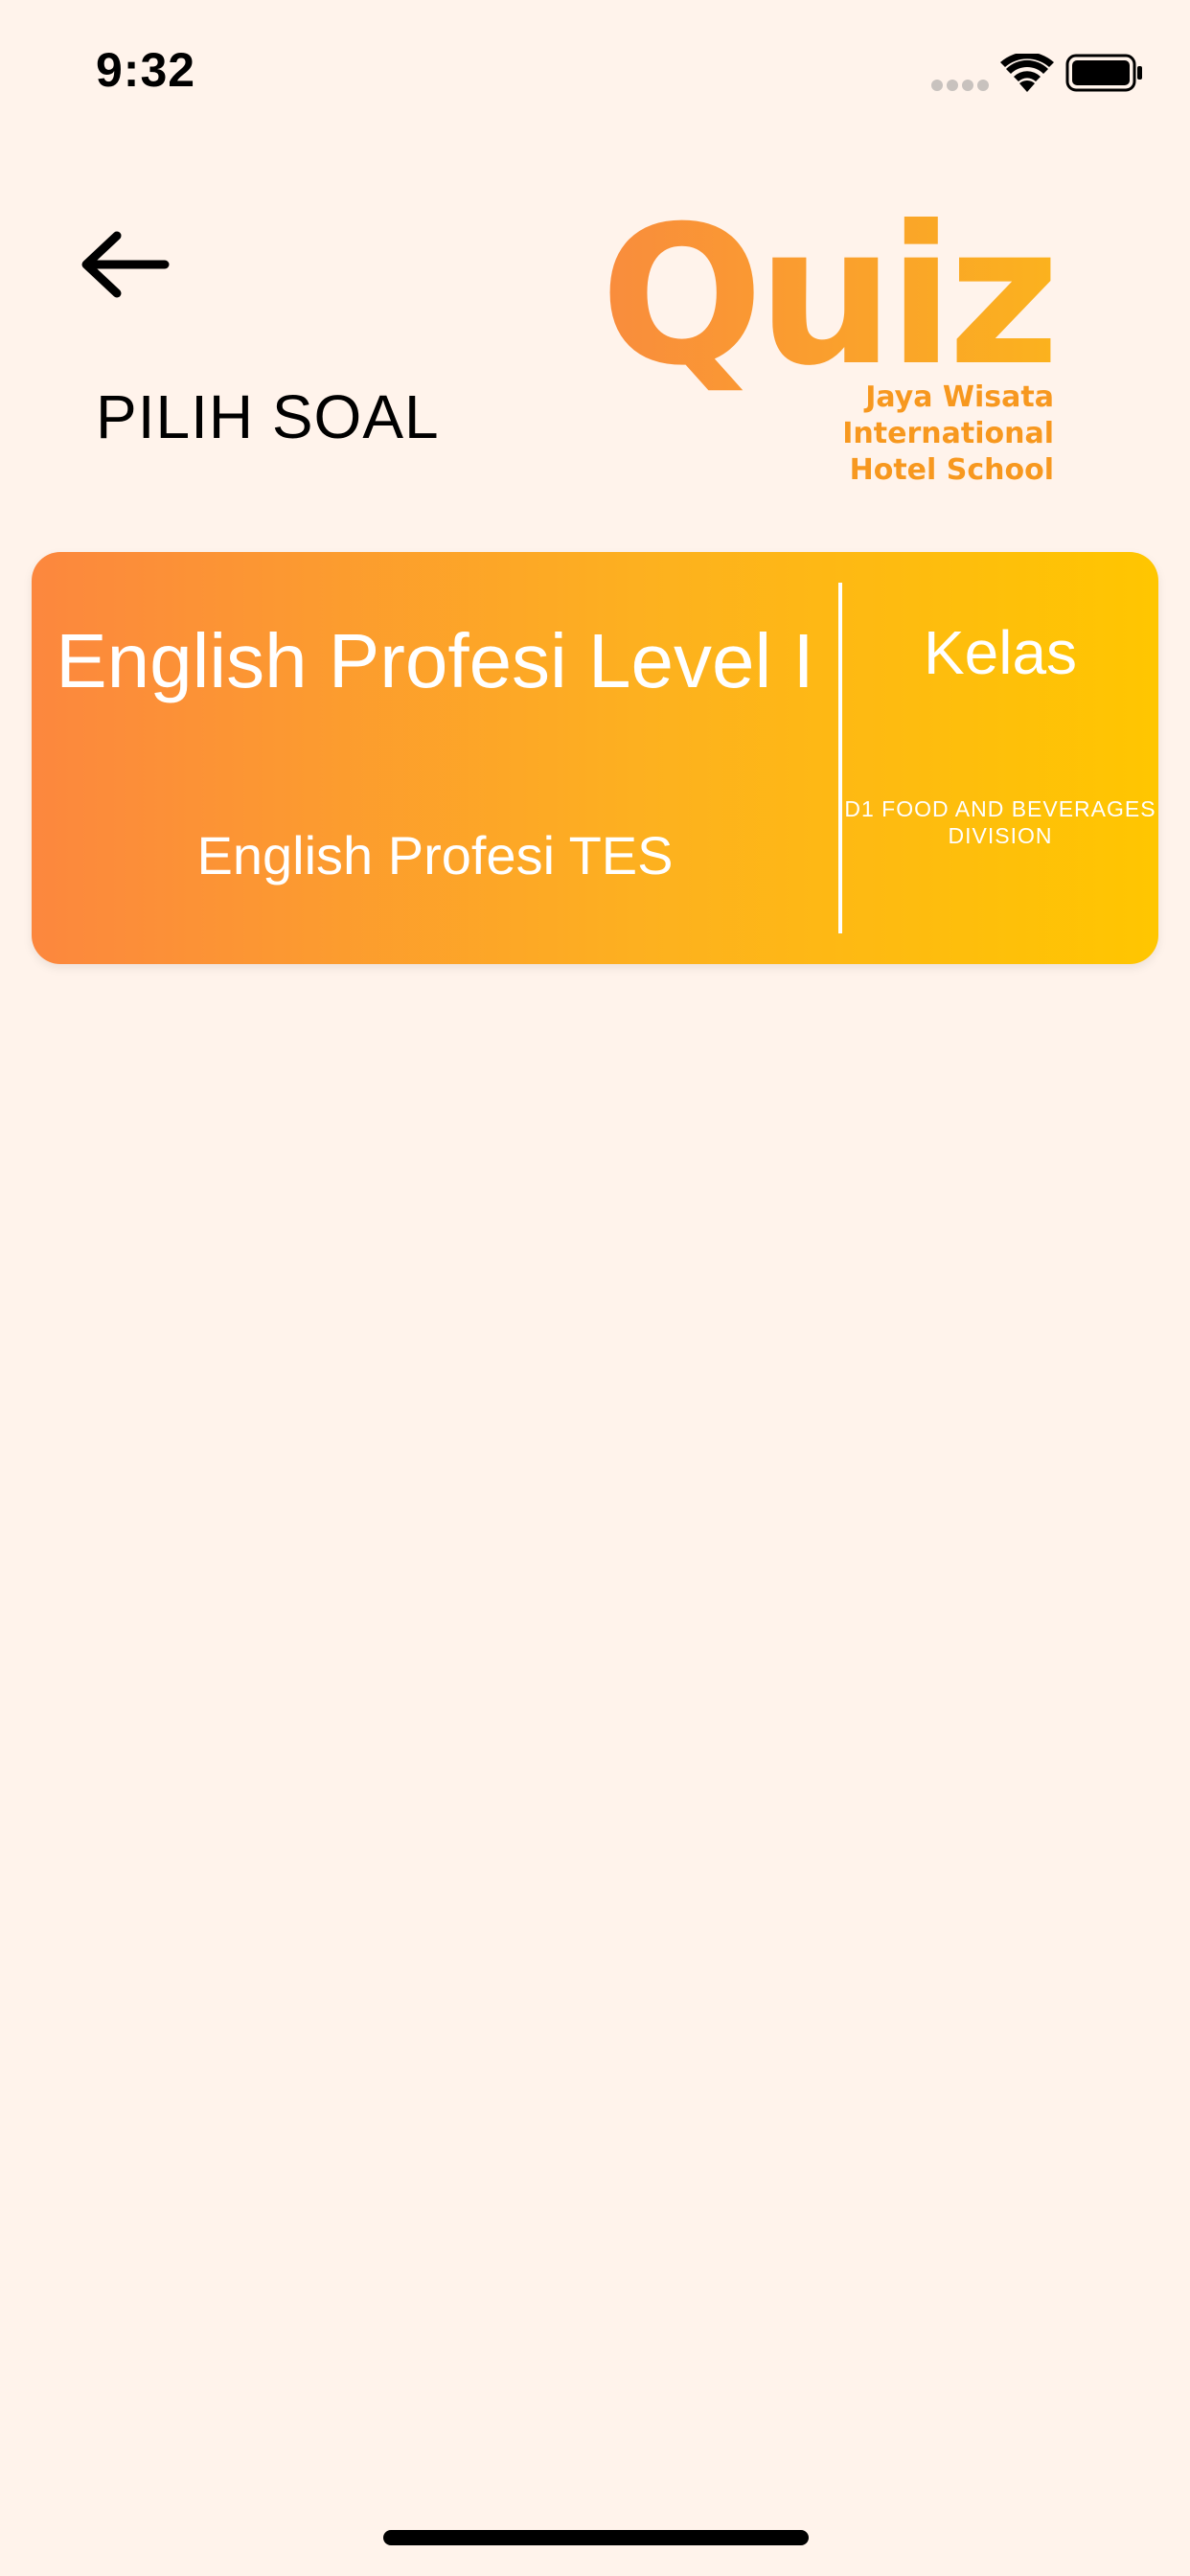  I want to click on back-button, so click(125, 264).